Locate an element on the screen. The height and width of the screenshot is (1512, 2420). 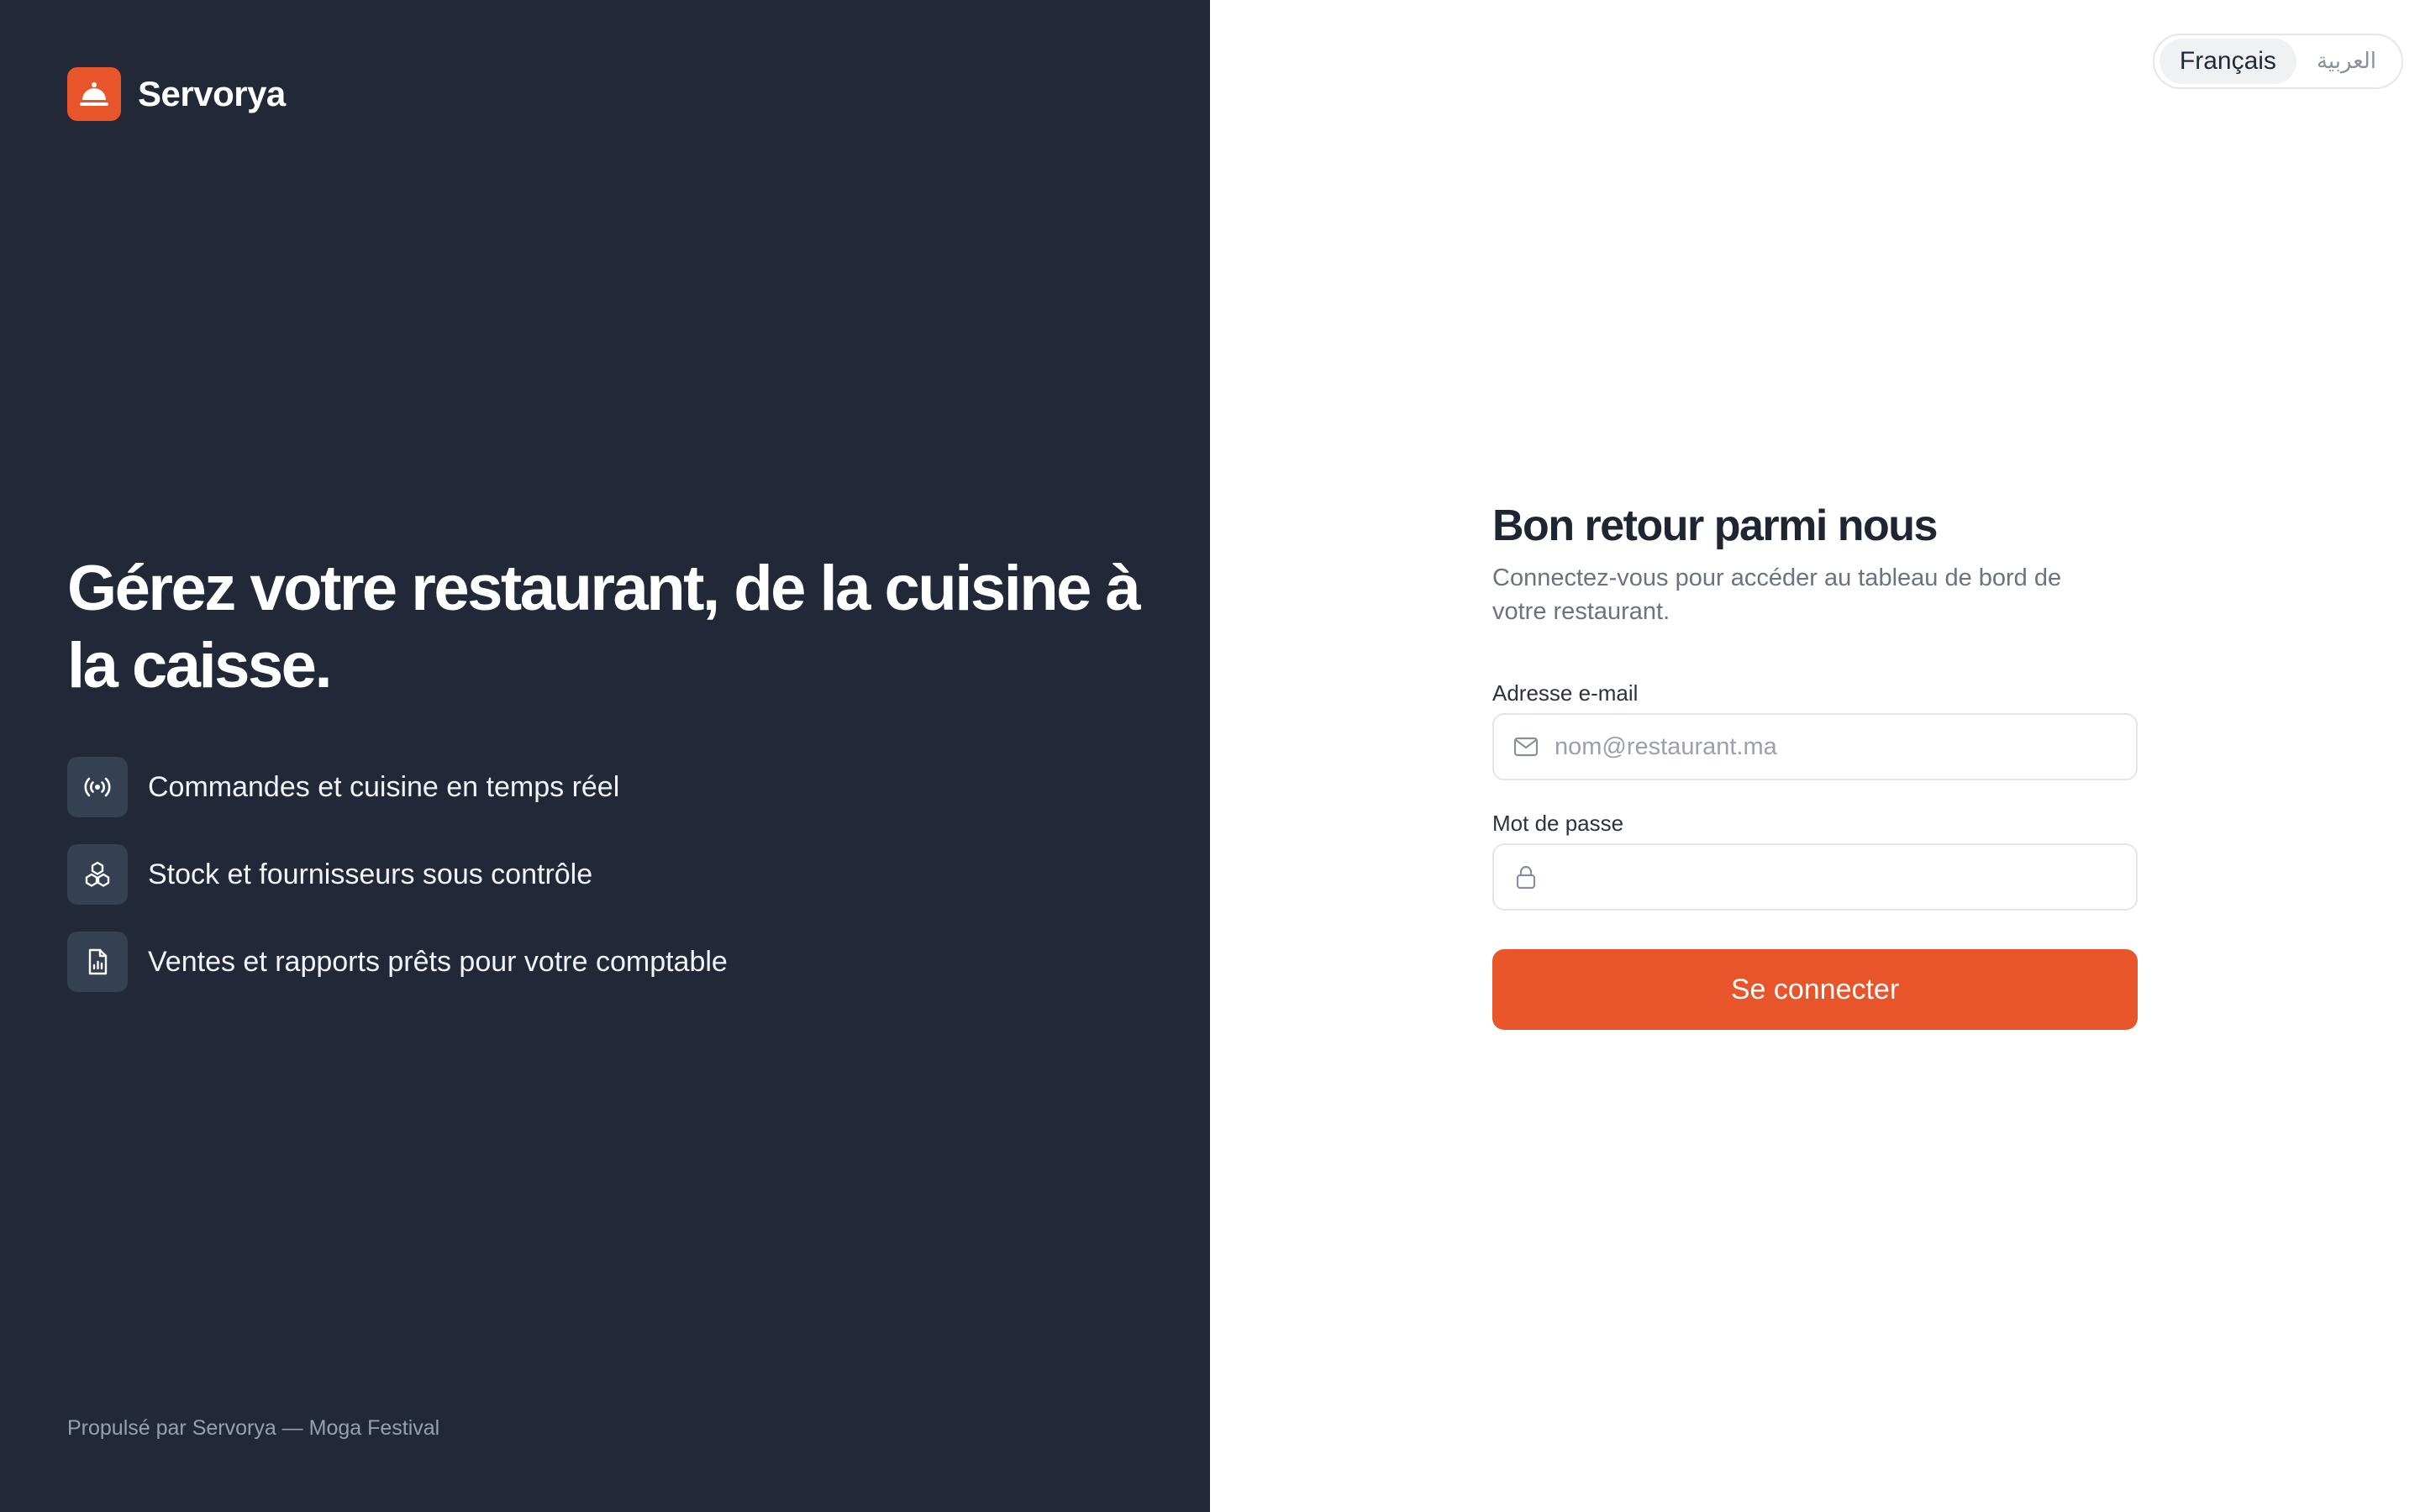
login-title: Bon retour parmi nous is located at coordinates (1715, 525).